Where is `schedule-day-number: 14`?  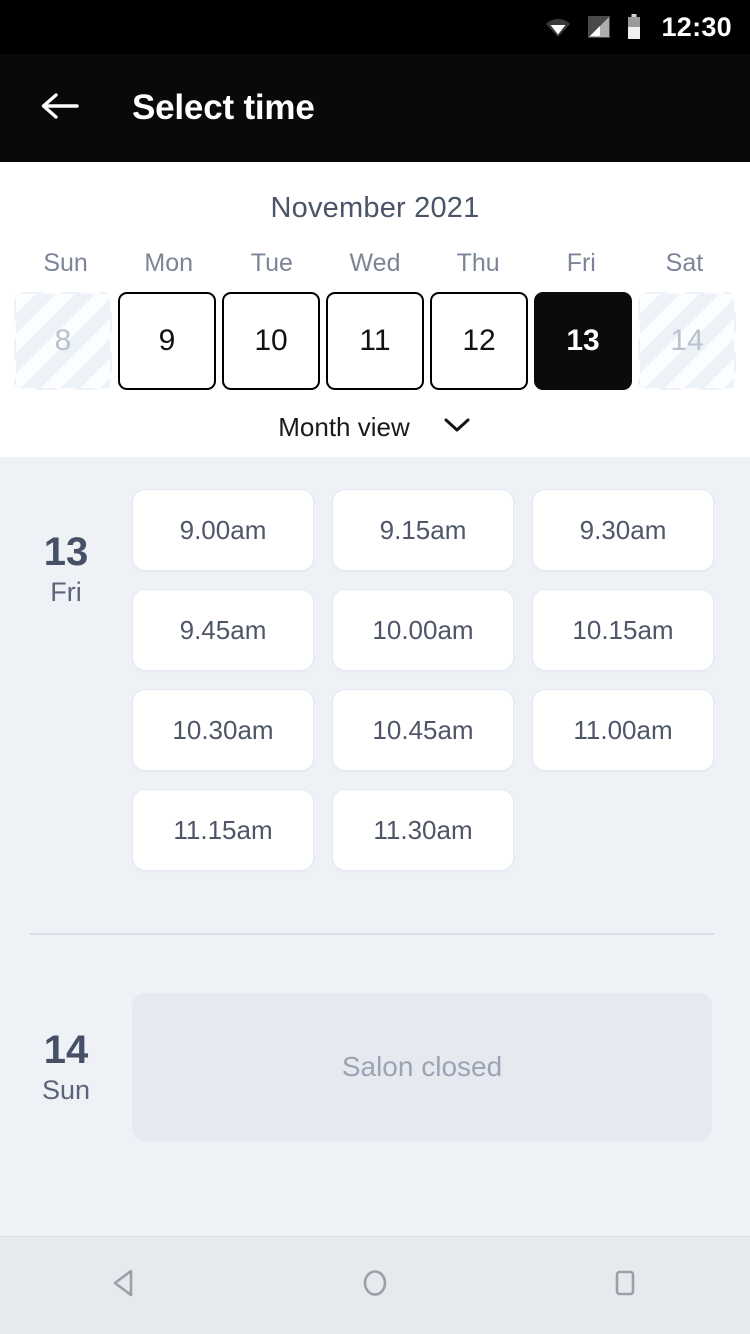
schedule-day-number: 14 is located at coordinates (66, 1050).